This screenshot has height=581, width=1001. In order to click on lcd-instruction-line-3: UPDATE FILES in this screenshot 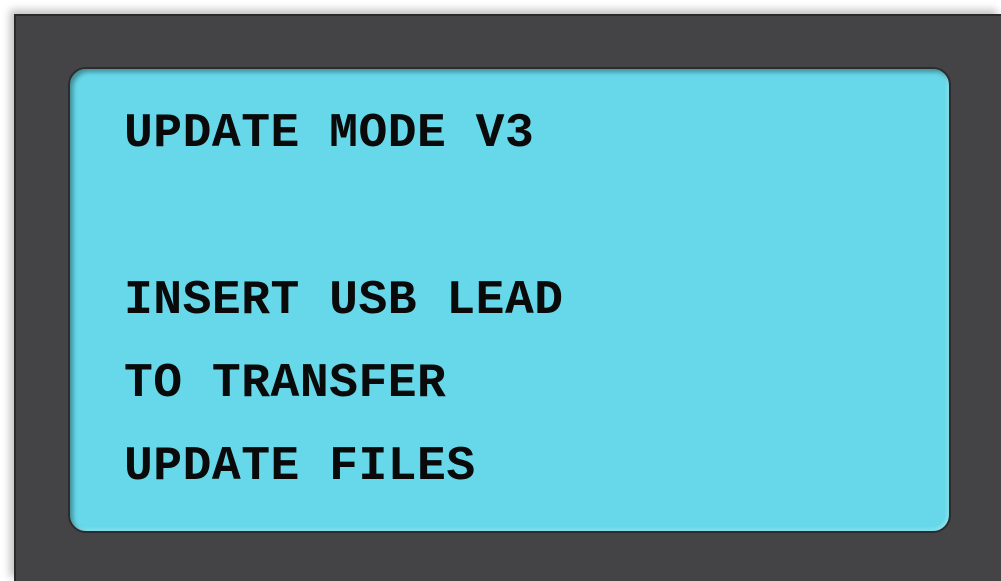, I will do `click(300, 467)`.